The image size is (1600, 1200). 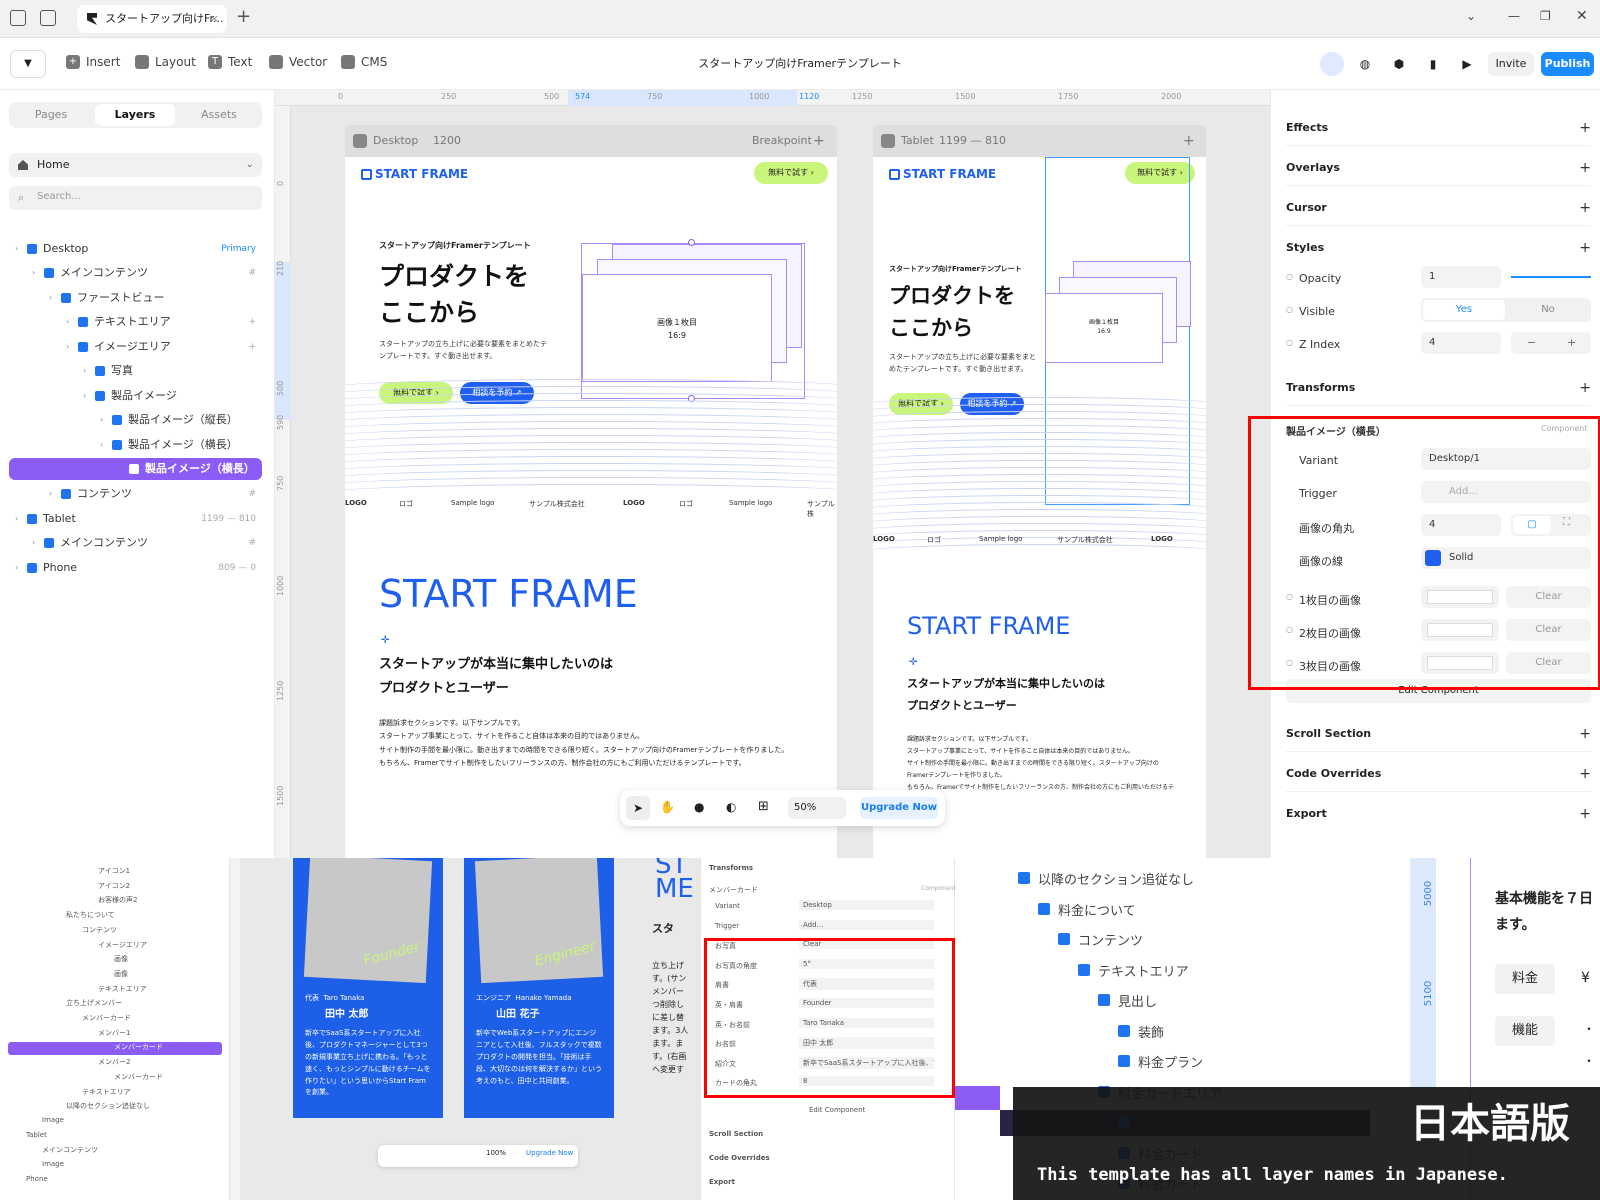 What do you see at coordinates (1433, 64) in the screenshot?
I see `analytics-icon: ▮` at bounding box center [1433, 64].